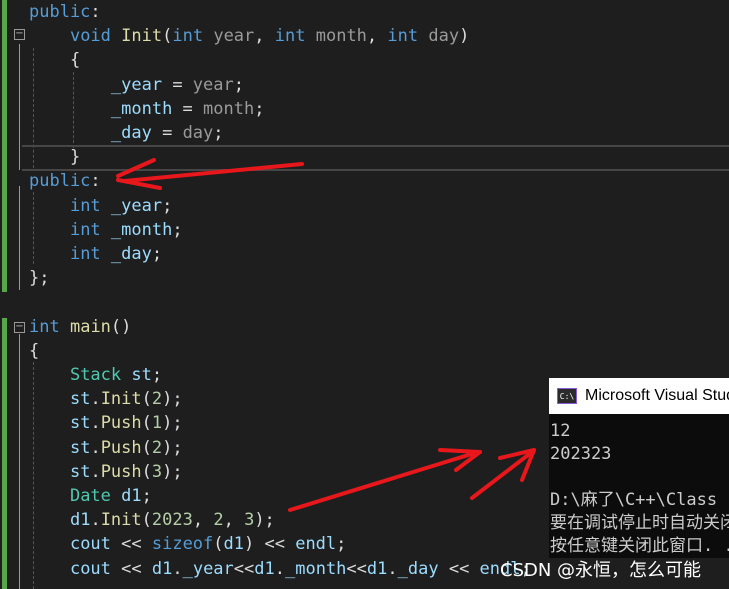  Describe the element at coordinates (601, 570) in the screenshot. I see `csdn-watermark: CSDN @永恒，怎么可能` at that location.